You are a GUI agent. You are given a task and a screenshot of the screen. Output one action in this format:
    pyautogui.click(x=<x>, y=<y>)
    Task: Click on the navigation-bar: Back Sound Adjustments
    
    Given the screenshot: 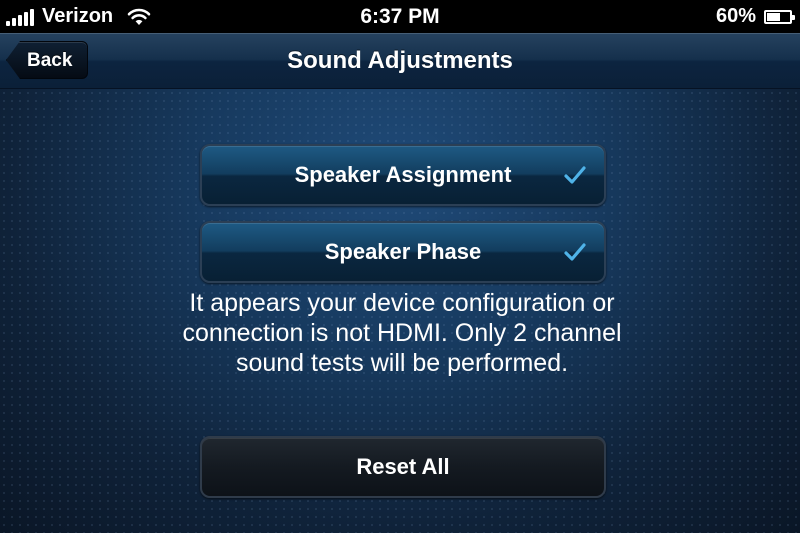 What is the action you would take?
    pyautogui.click(x=400, y=61)
    